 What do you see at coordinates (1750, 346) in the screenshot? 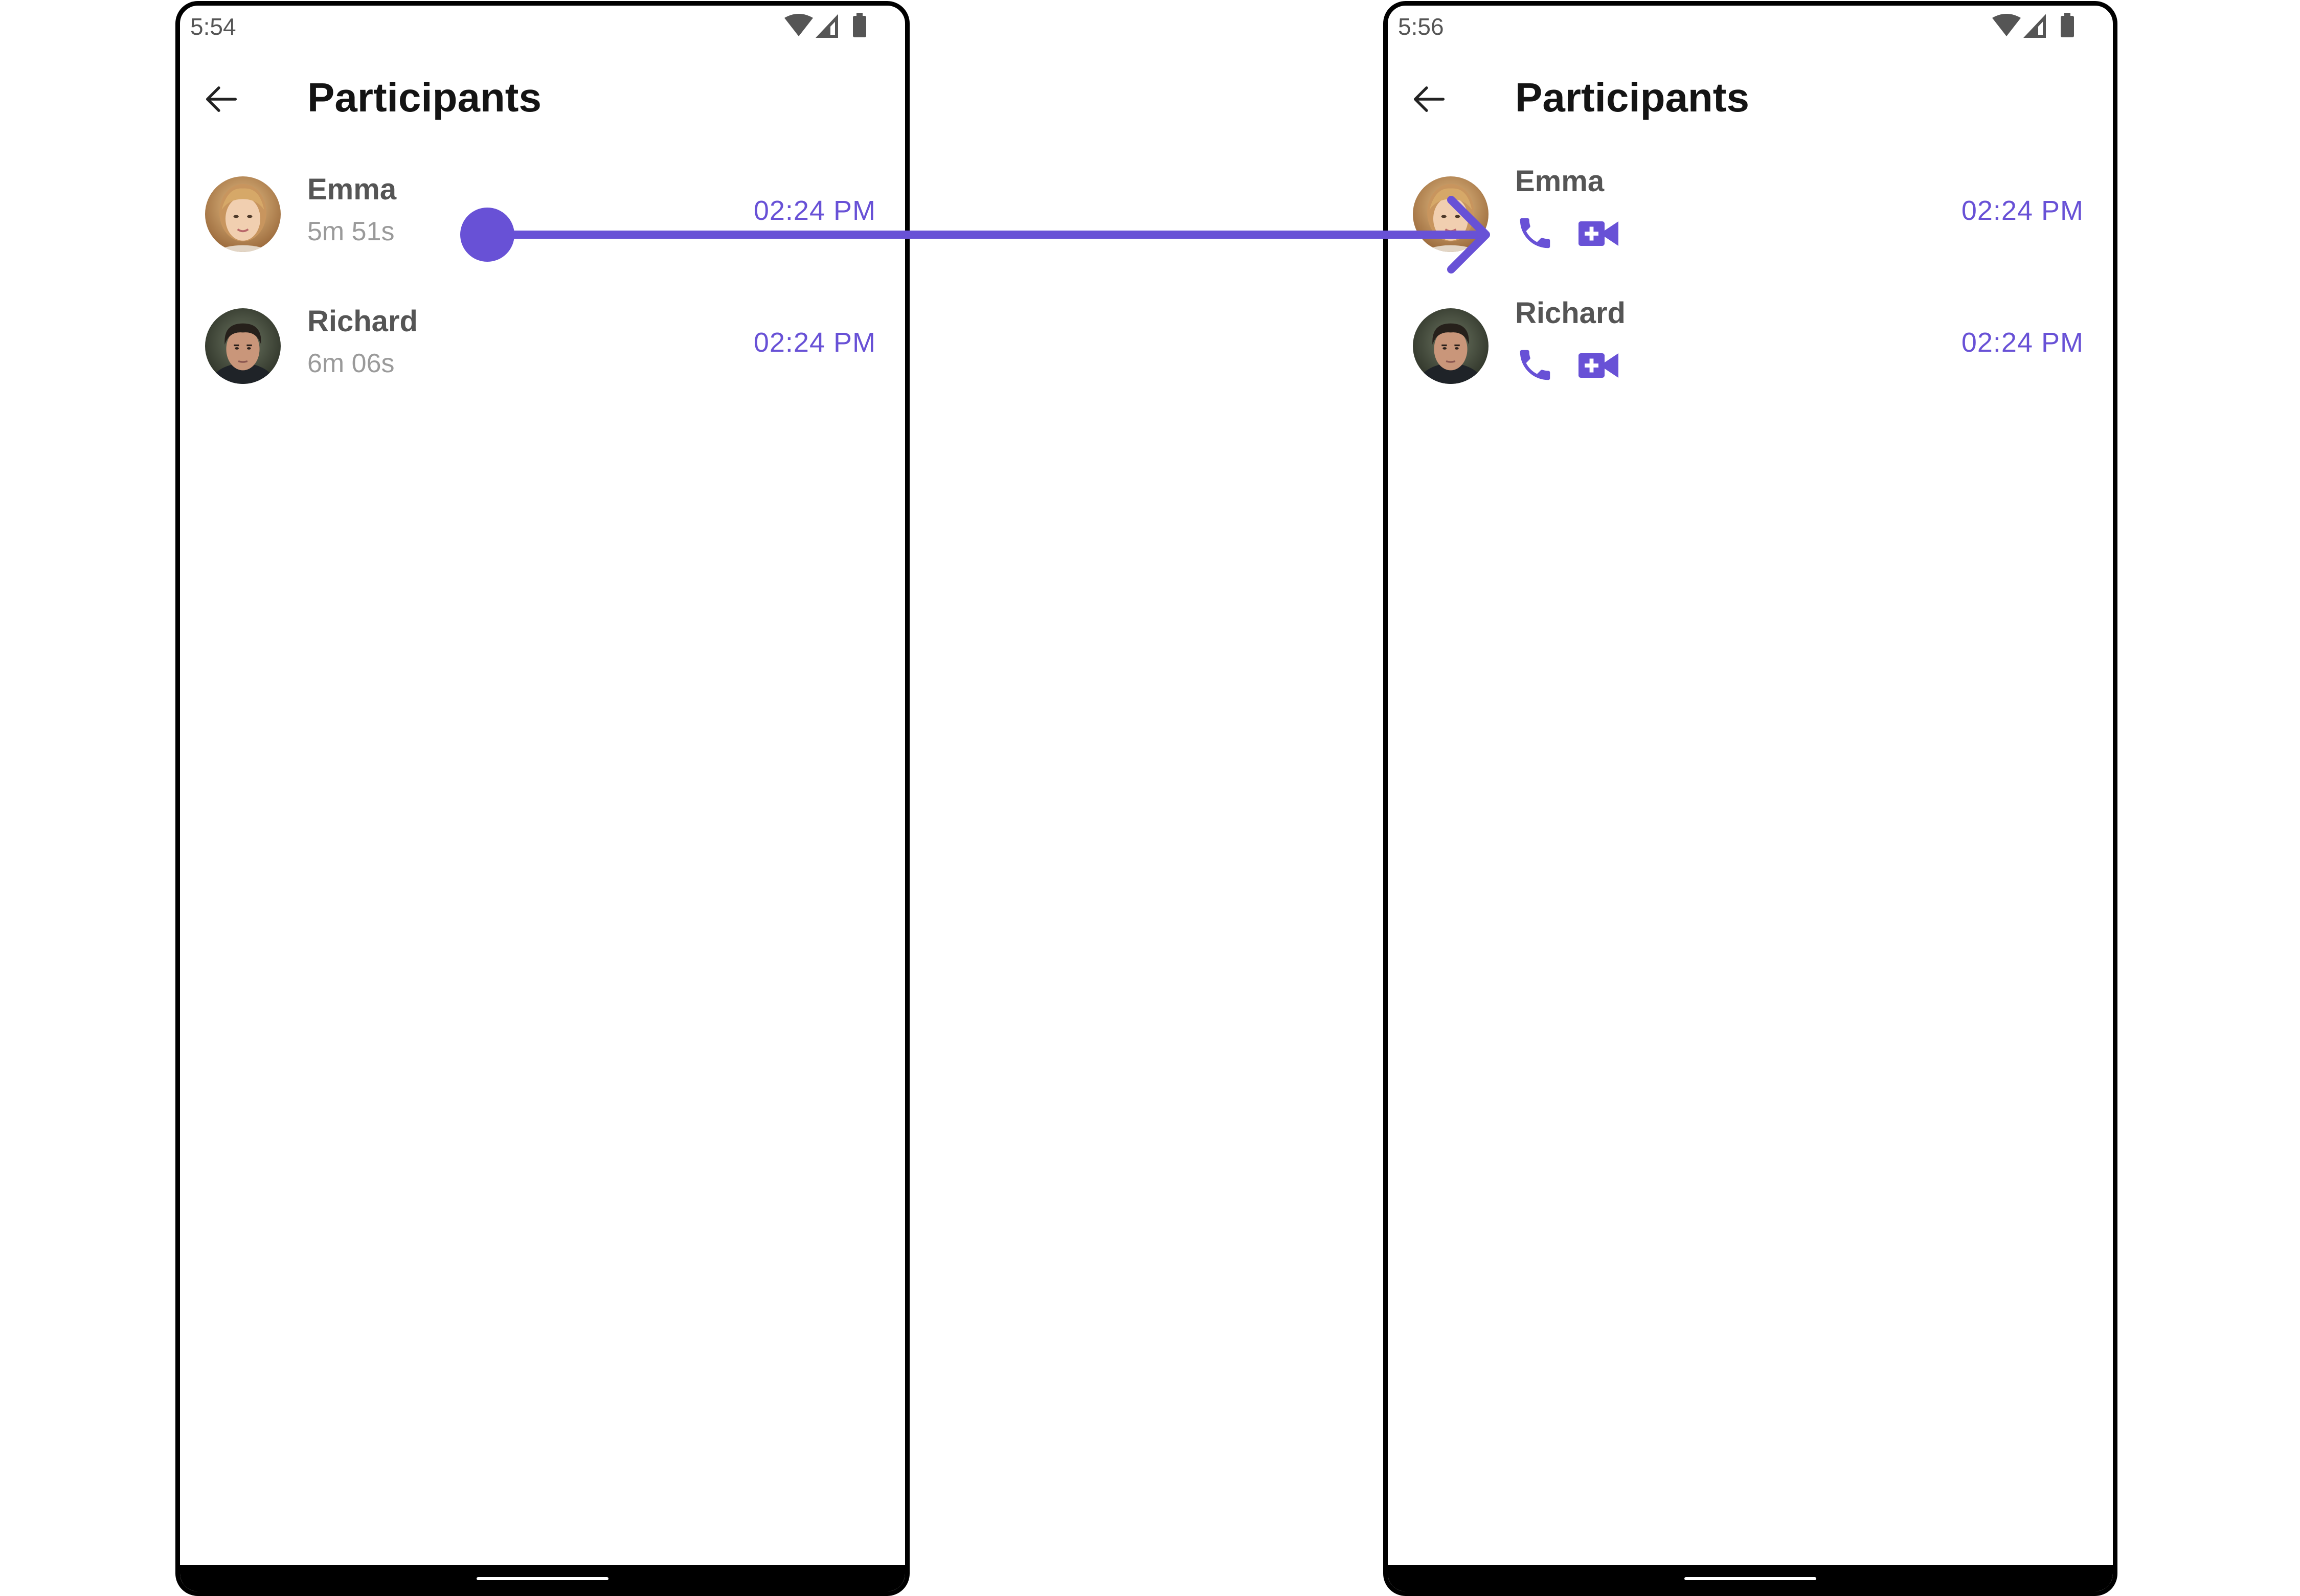
I see `participant-row: Richard 02:24 PM` at bounding box center [1750, 346].